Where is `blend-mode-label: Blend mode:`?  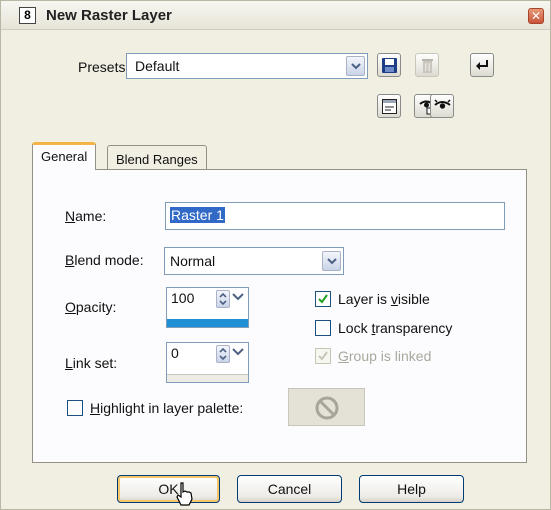 blend-mode-label: Blend mode: is located at coordinates (104, 260).